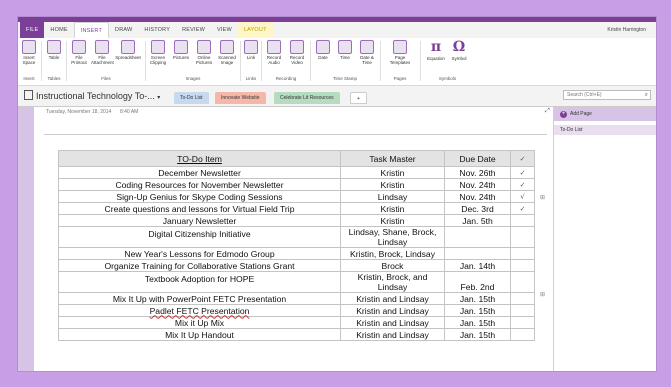  I want to click on cell-item: Textbook Adoption for HOPE, so click(199, 282).